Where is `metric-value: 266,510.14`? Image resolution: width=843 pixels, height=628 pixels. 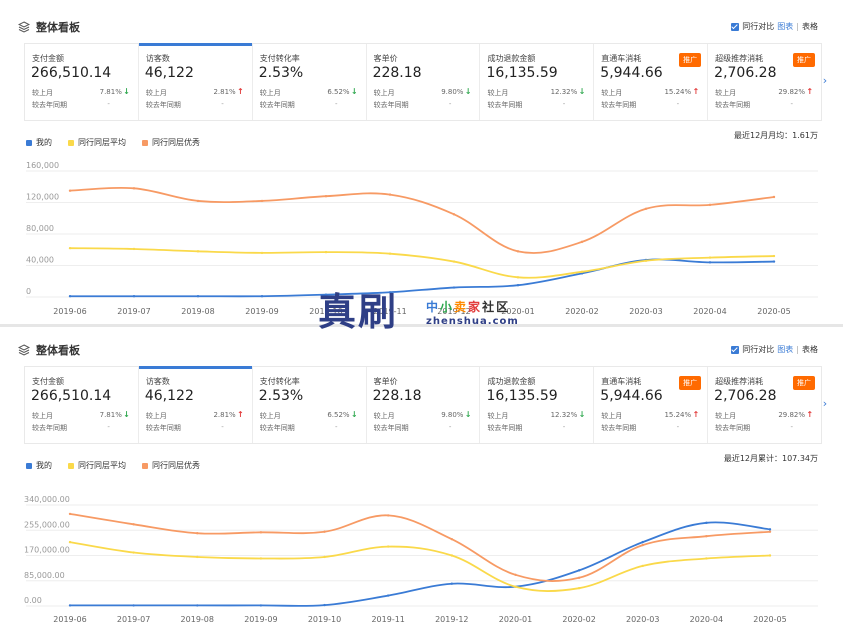 metric-value: 266,510.14 is located at coordinates (71, 396).